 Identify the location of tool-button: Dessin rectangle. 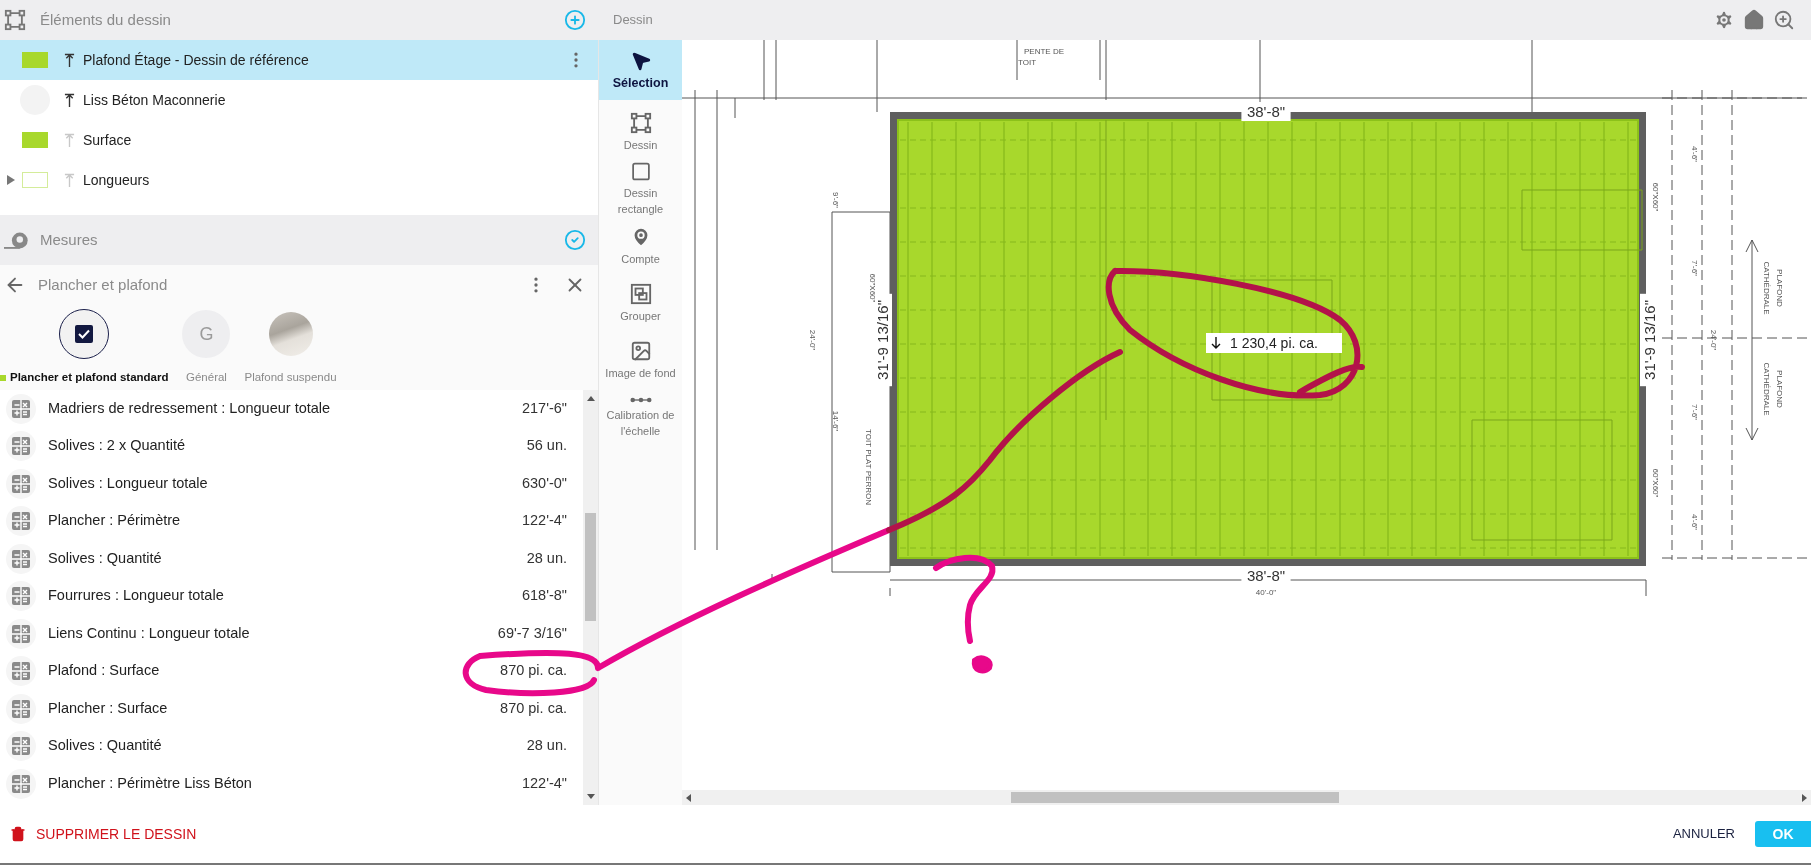
(640, 189).